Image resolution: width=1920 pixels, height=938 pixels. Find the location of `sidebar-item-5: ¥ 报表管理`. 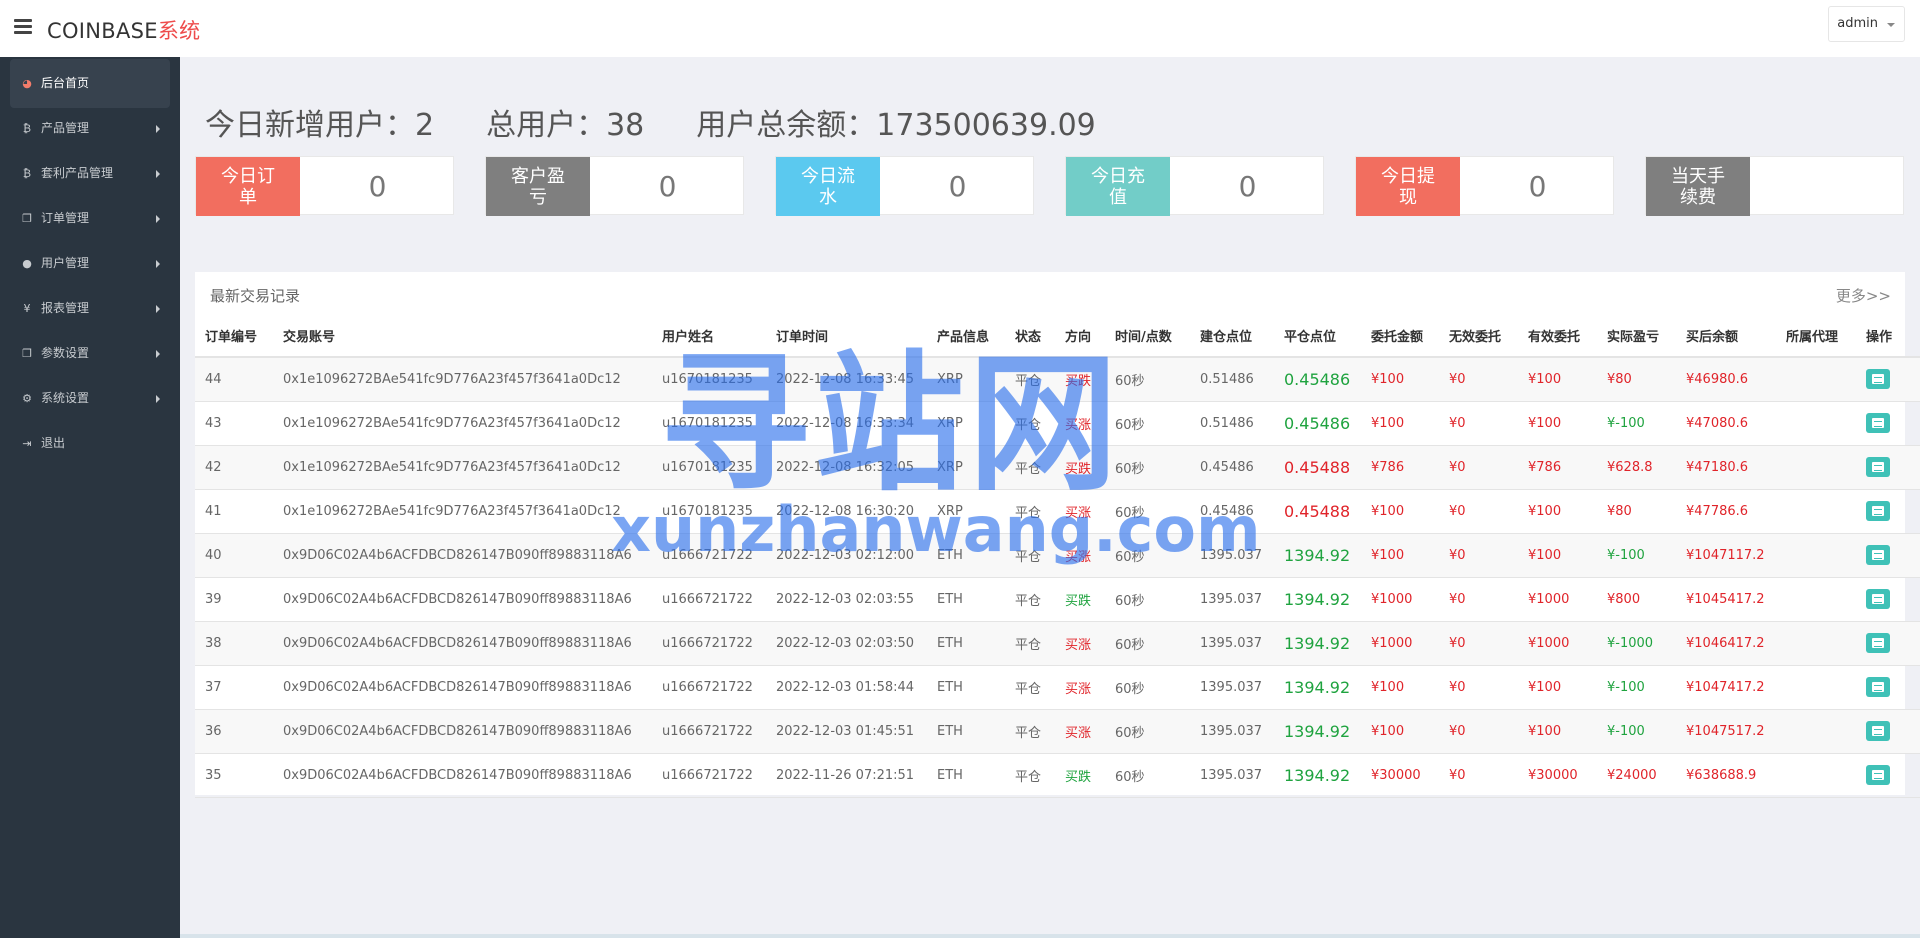

sidebar-item-5: ¥ 报表管理 is located at coordinates (90, 308).